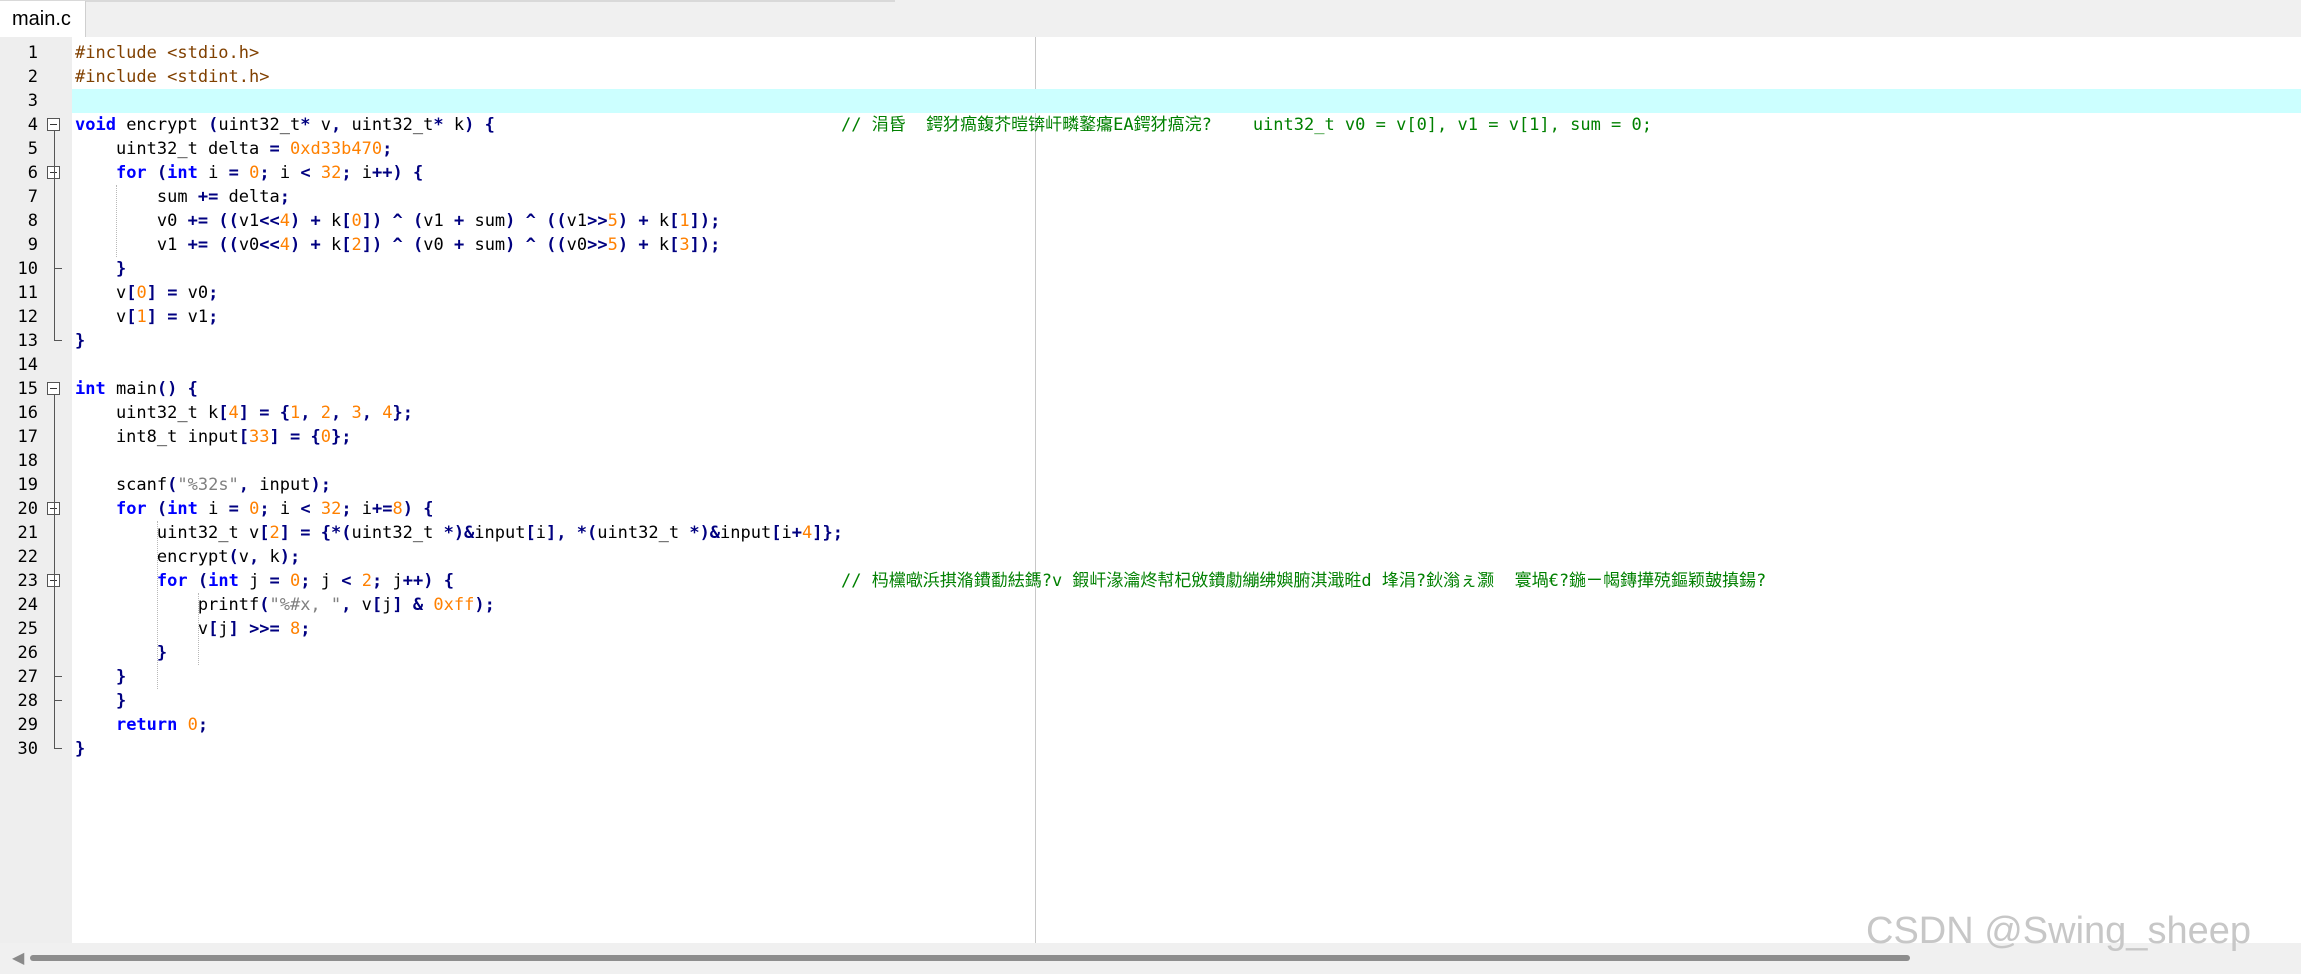 The height and width of the screenshot is (974, 2301). I want to click on line-number: 12, so click(27, 317).